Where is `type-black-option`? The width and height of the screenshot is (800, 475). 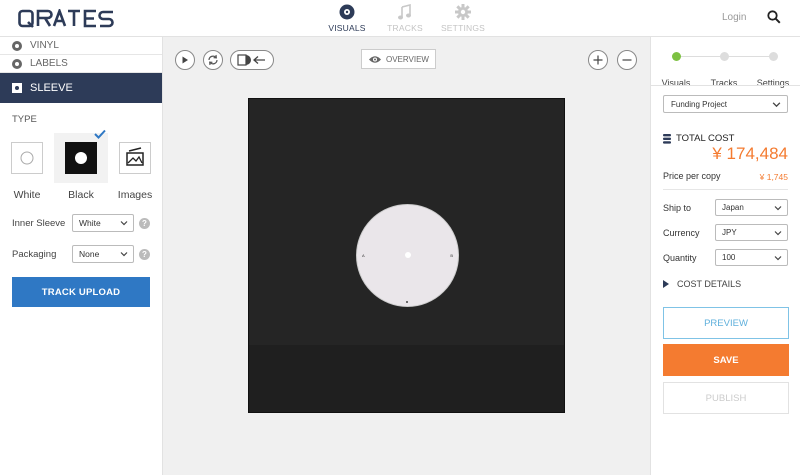 type-black-option is located at coordinates (81, 156).